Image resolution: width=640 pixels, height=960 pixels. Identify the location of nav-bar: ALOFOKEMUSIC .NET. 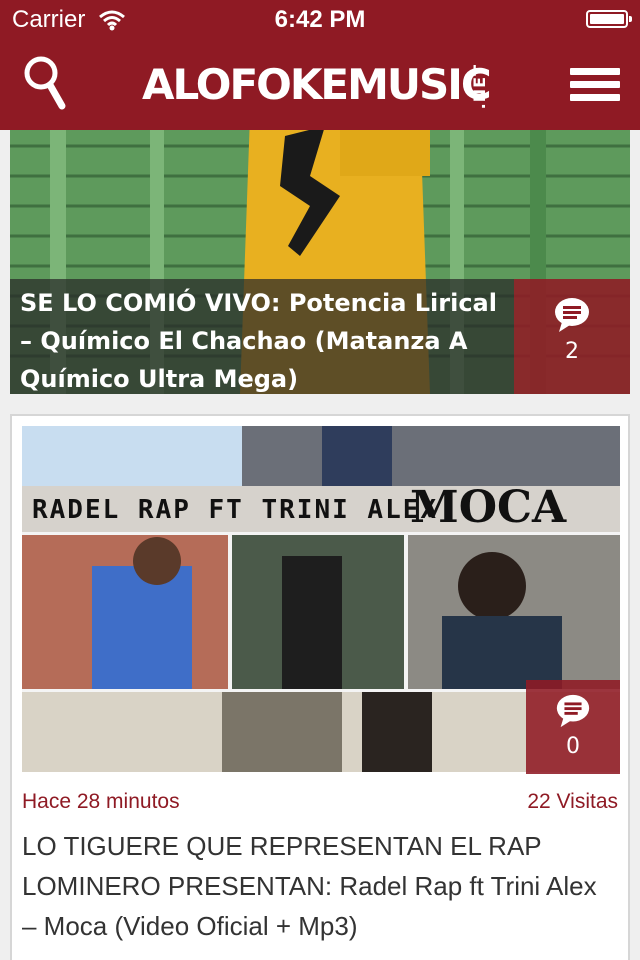
(320, 85).